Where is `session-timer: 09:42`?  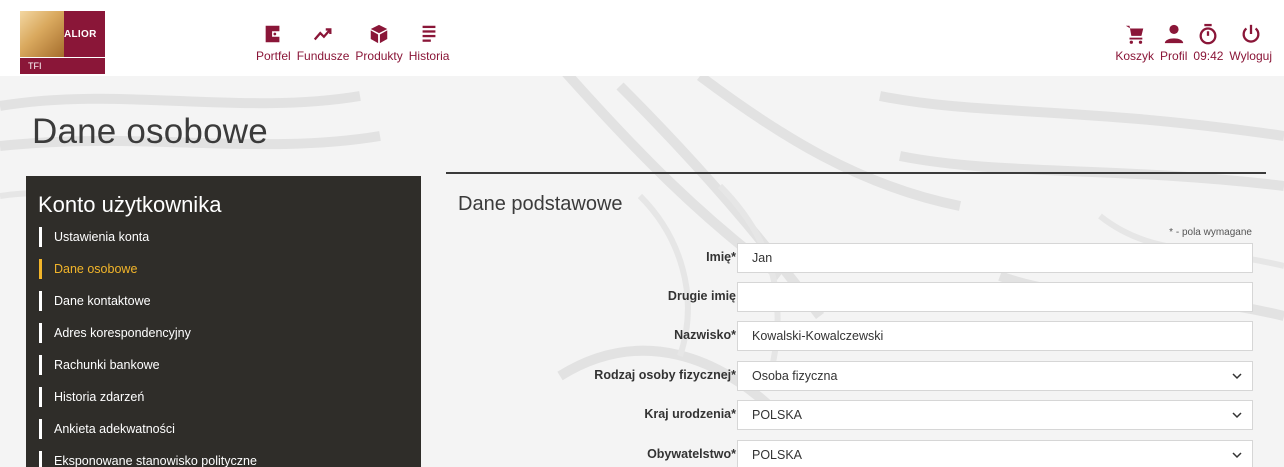 session-timer: 09:42 is located at coordinates (1208, 43).